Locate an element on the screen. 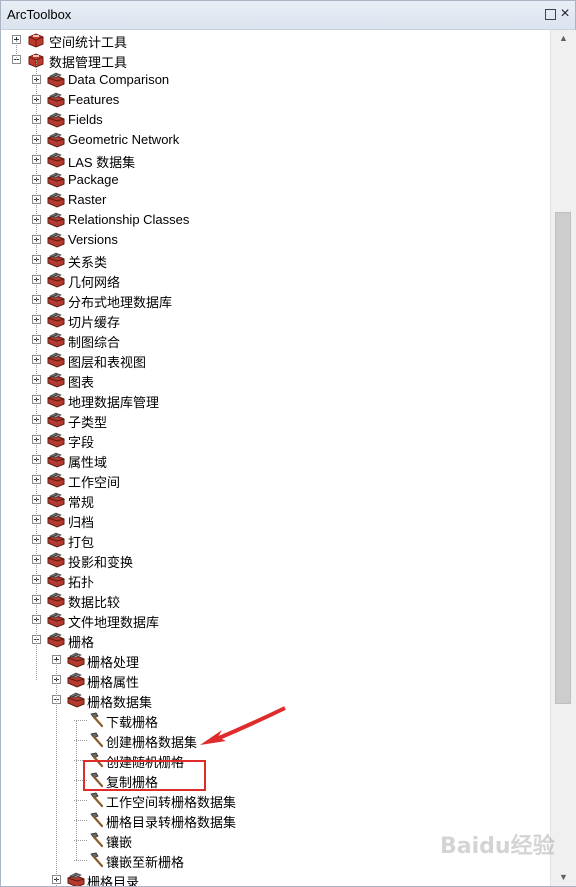  tree-item-label: 镶嵌至新栅格 is located at coordinates (145, 862).